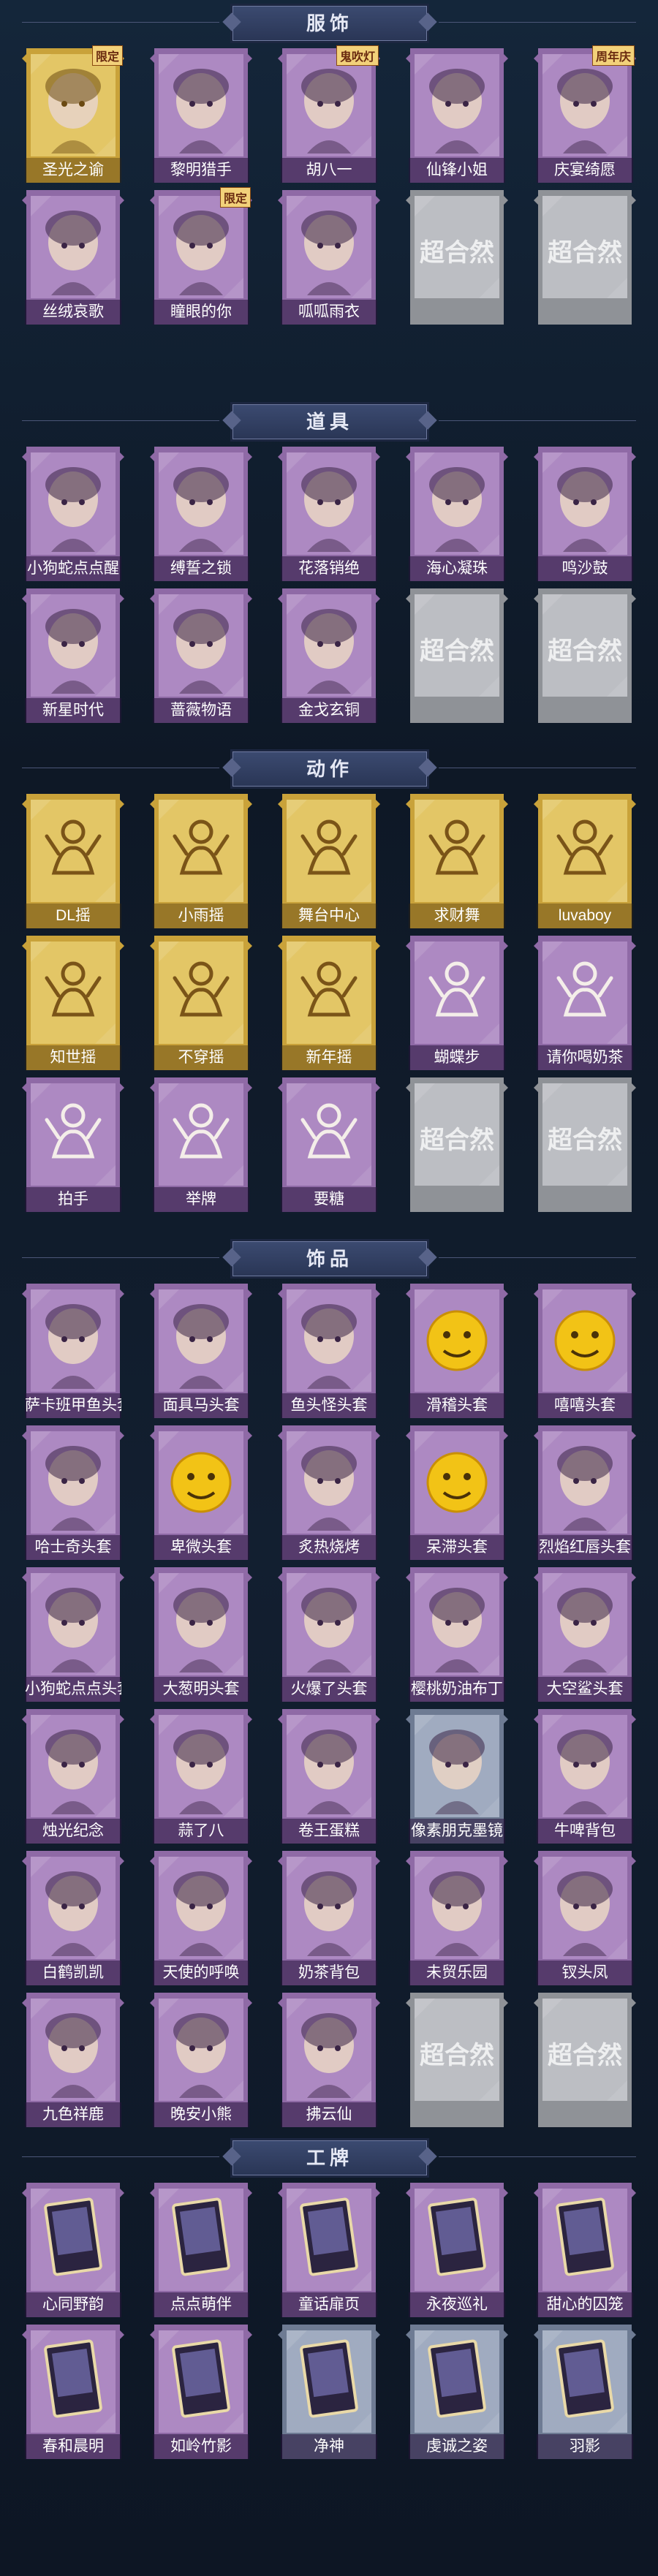 The width and height of the screenshot is (658, 2576). I want to click on item-label: 烈焰红唇头套, so click(585, 1547).